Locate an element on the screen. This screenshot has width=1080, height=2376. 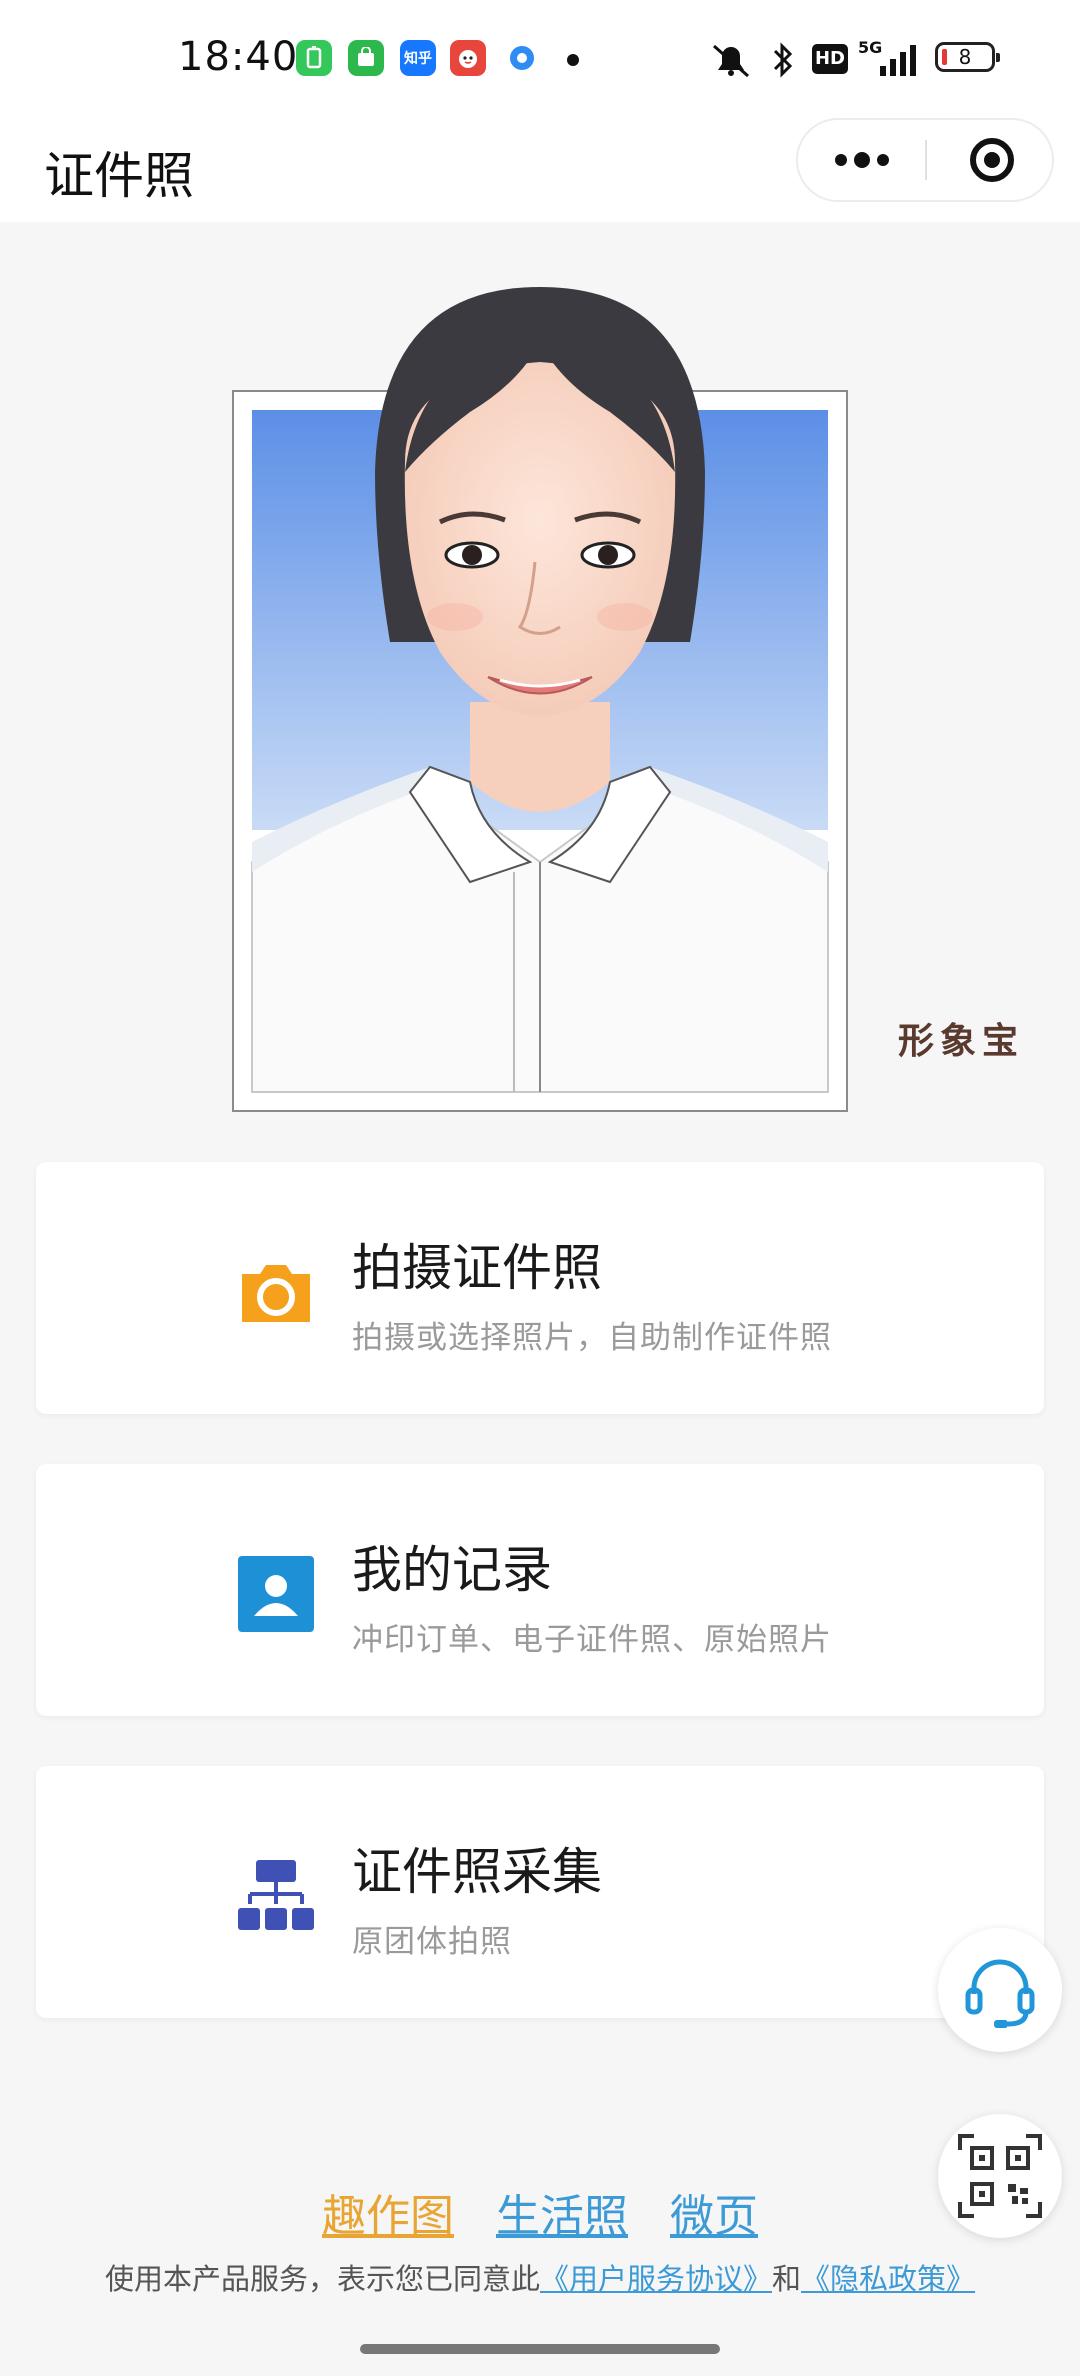
red-mascot-app-icon is located at coordinates (468, 58).